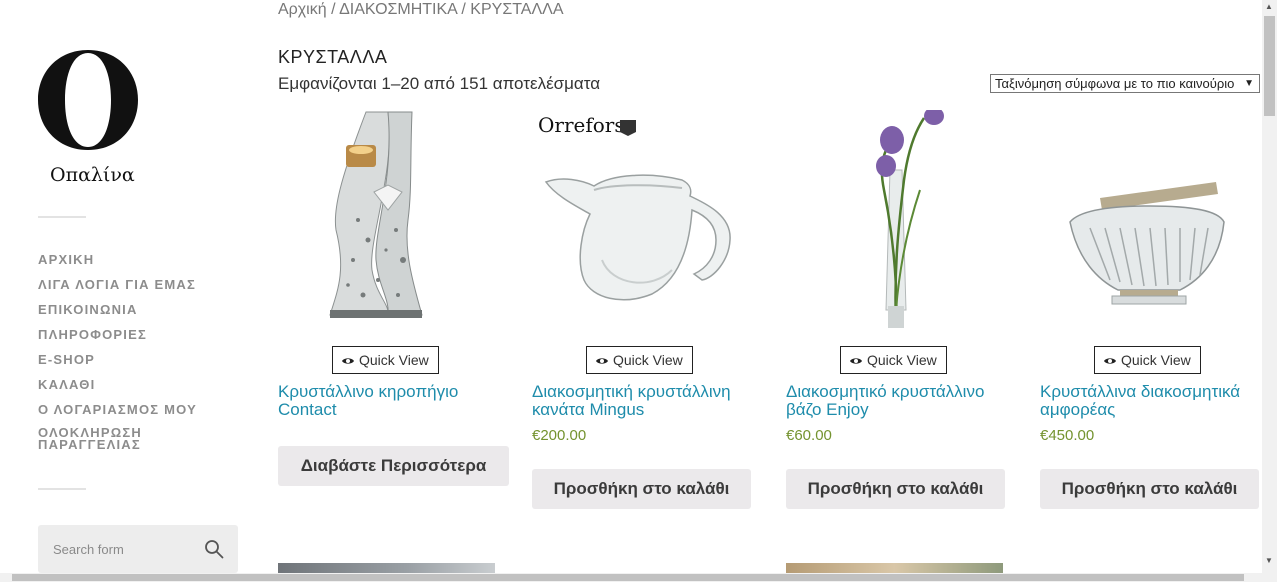 The height and width of the screenshot is (582, 1277). What do you see at coordinates (118, 549) in the screenshot?
I see `search-input` at bounding box center [118, 549].